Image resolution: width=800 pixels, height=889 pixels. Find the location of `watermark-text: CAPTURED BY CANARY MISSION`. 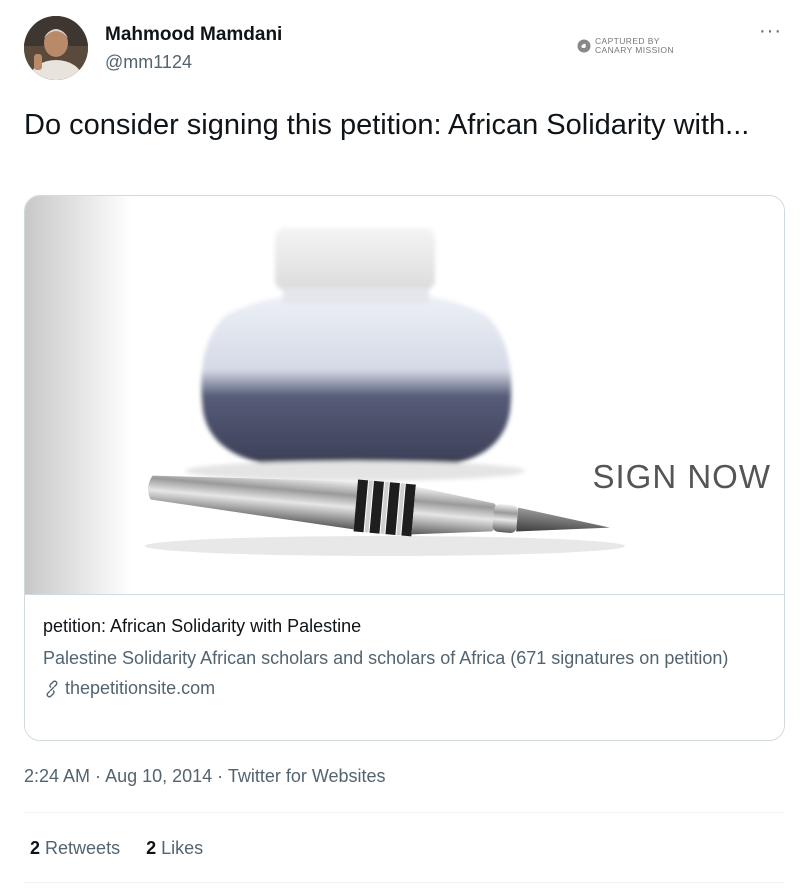

watermark-text: CAPTURED BY CANARY MISSION is located at coordinates (634, 45).